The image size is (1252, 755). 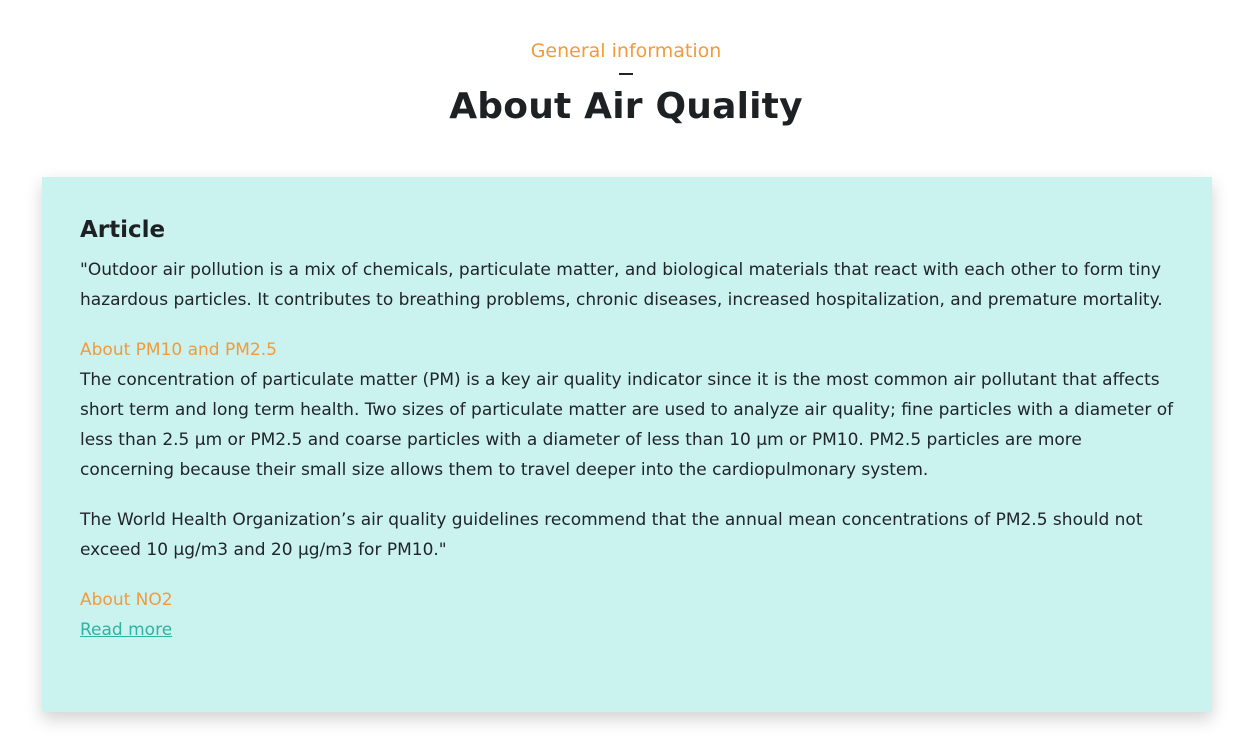 I want to click on page-title: About Air Quality, so click(x=626, y=106).